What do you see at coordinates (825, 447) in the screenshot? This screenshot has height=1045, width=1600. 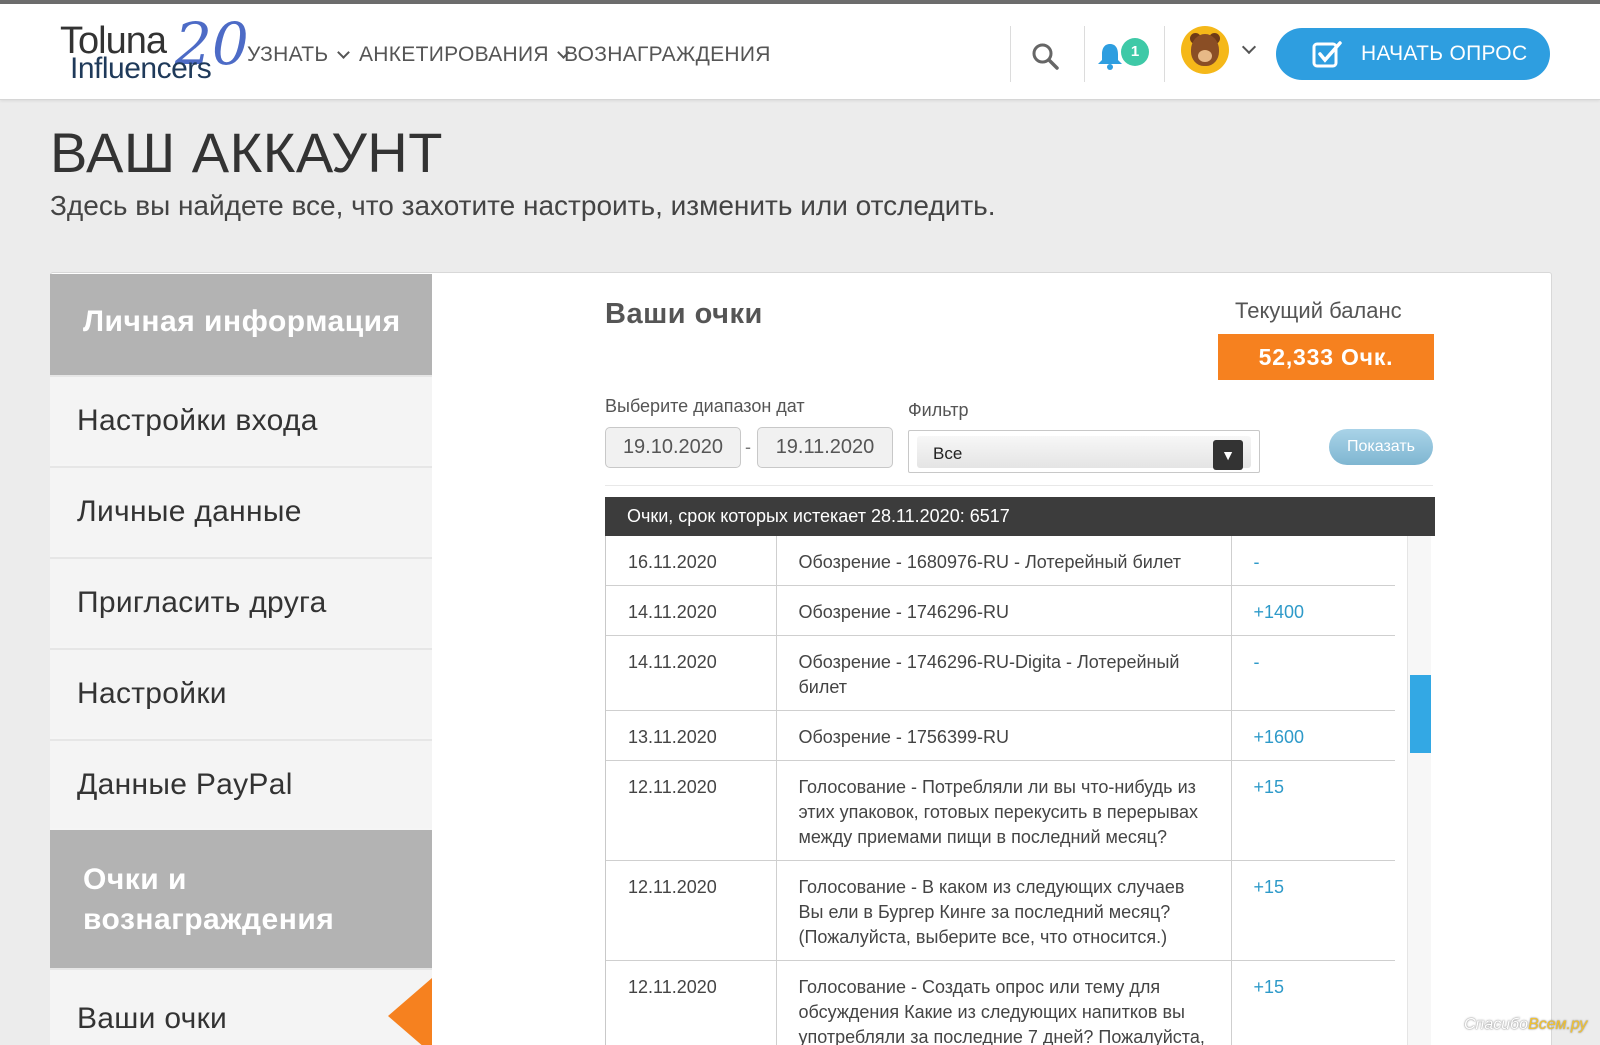 I see `date-to-input: 19.11.2020` at bounding box center [825, 447].